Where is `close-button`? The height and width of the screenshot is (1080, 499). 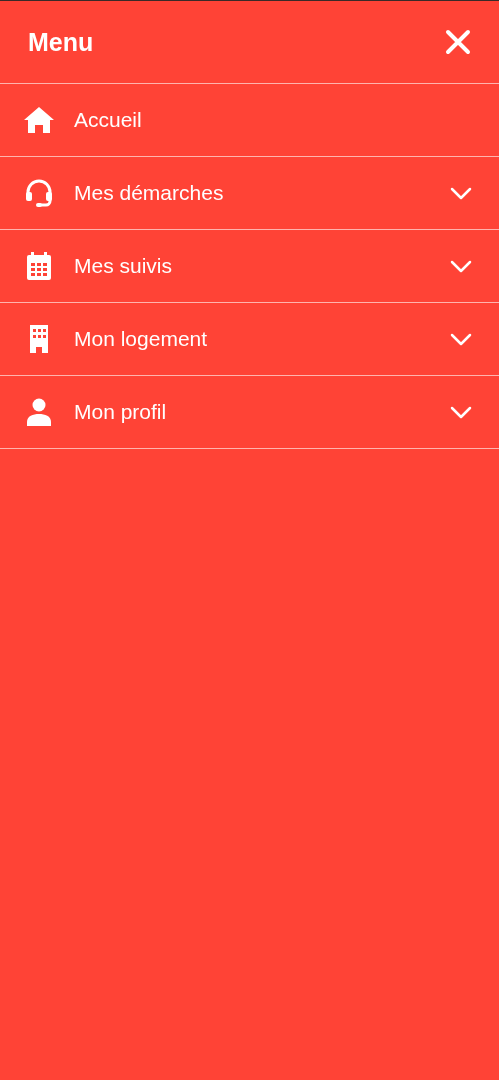
close-button is located at coordinates (458, 42).